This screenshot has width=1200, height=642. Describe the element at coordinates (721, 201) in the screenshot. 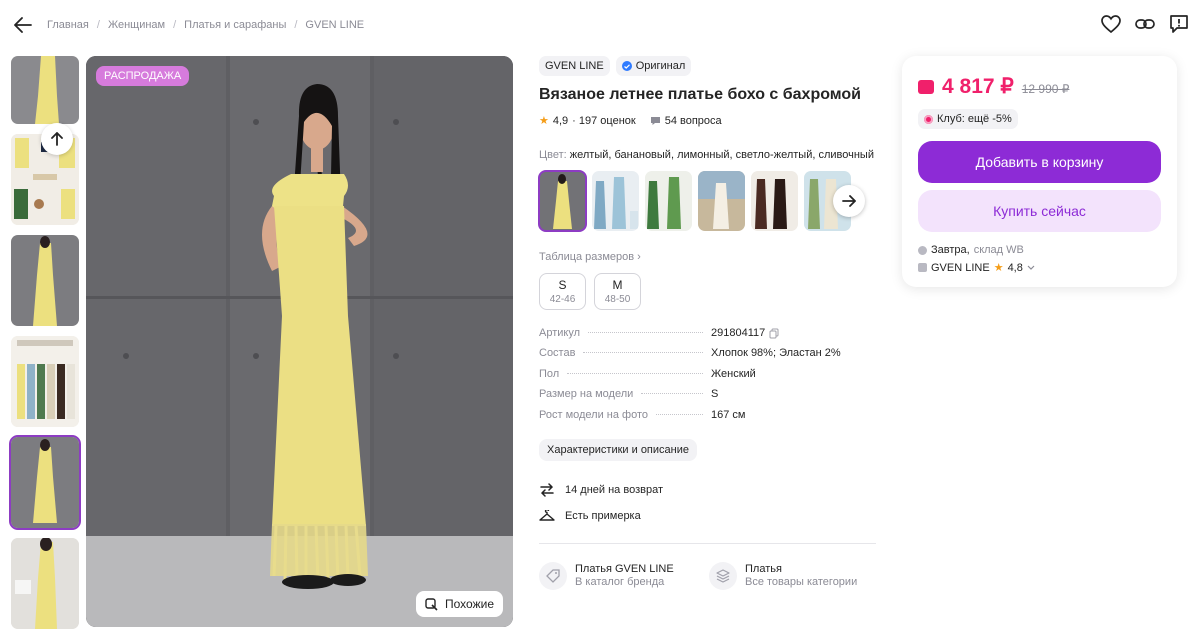

I see `swatch-white` at that location.